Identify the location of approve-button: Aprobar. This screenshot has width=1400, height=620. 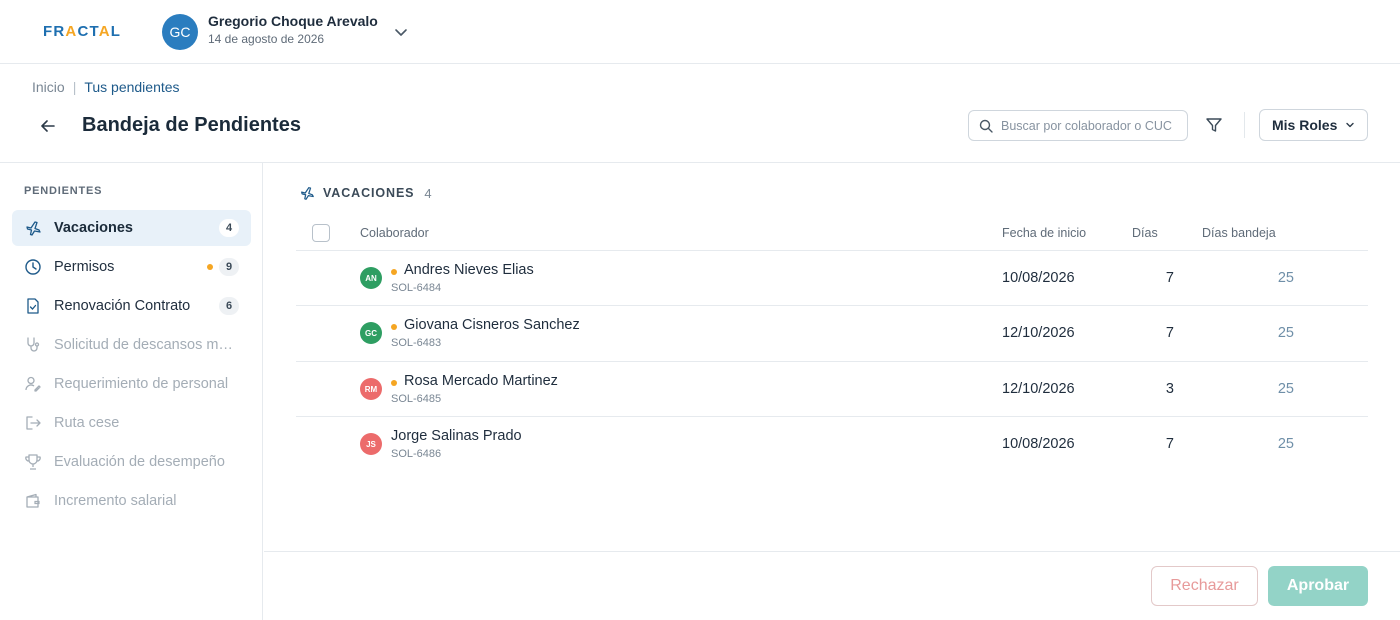
(1318, 586).